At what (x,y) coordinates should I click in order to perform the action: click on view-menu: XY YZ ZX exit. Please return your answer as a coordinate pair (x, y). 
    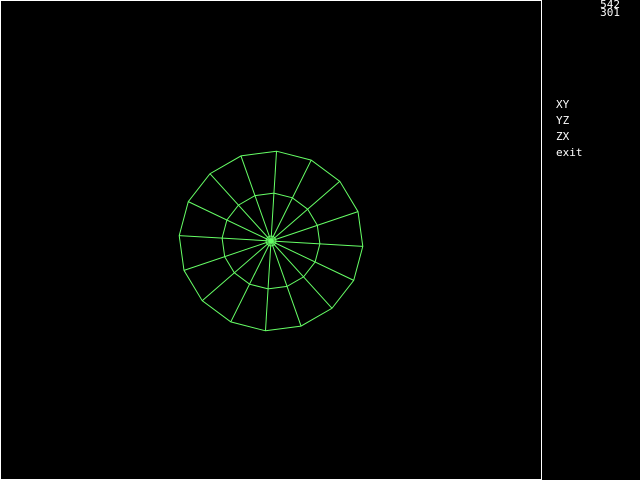
    Looking at the image, I should click on (569, 129).